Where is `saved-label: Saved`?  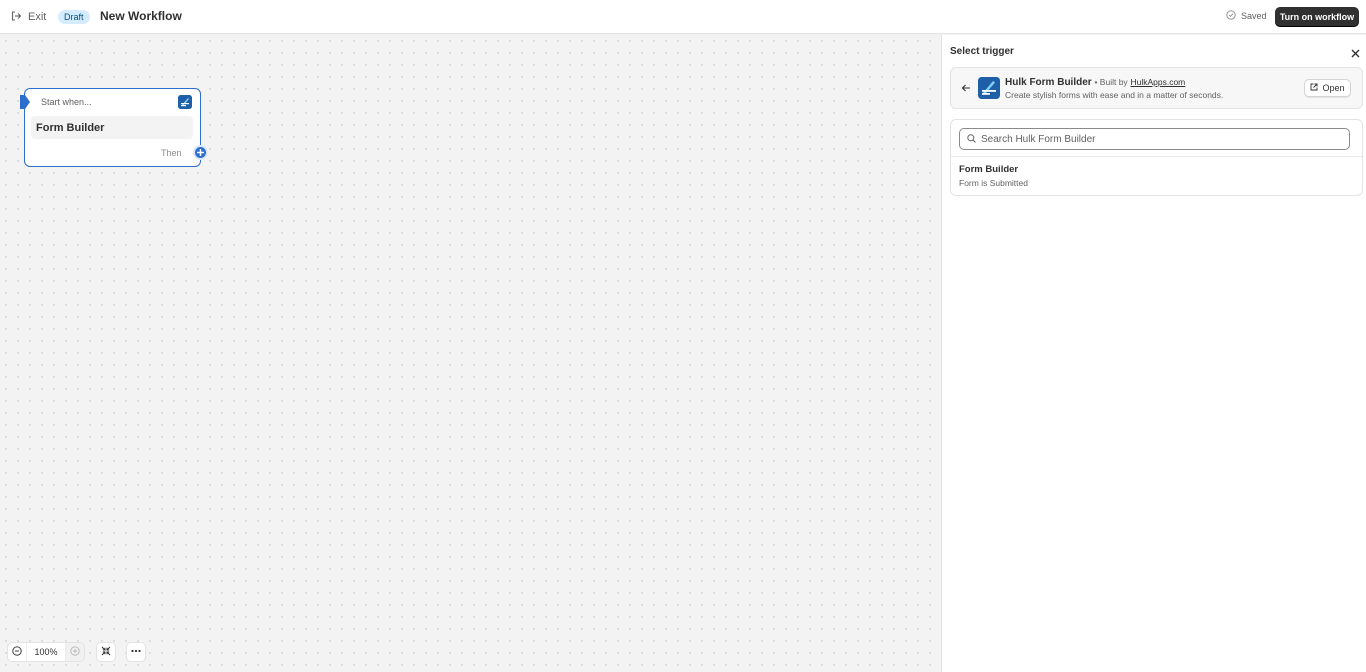
saved-label: Saved is located at coordinates (1254, 16).